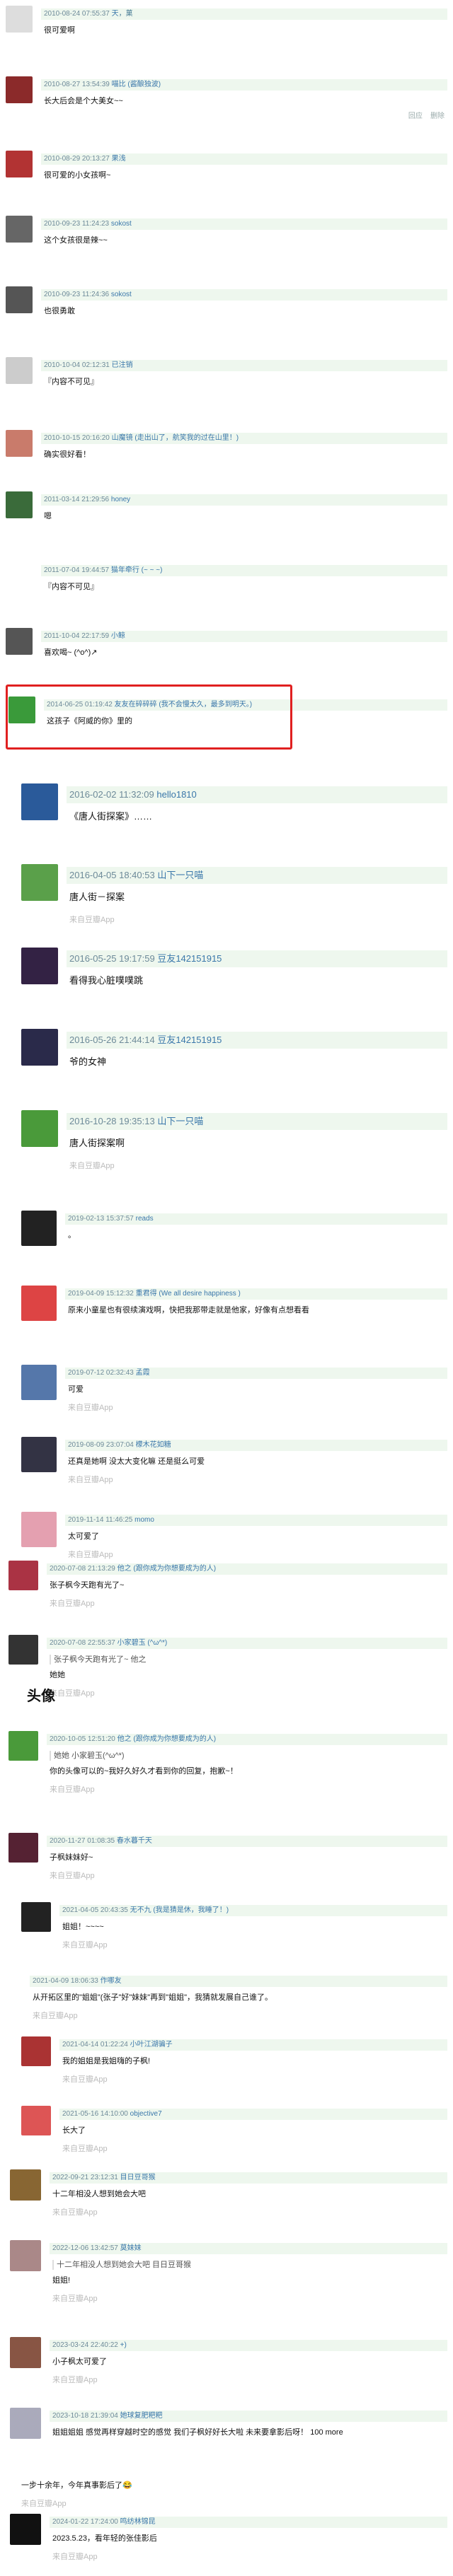  I want to click on comment-time: 2019-11-14 11:46:25, so click(101, 1520).